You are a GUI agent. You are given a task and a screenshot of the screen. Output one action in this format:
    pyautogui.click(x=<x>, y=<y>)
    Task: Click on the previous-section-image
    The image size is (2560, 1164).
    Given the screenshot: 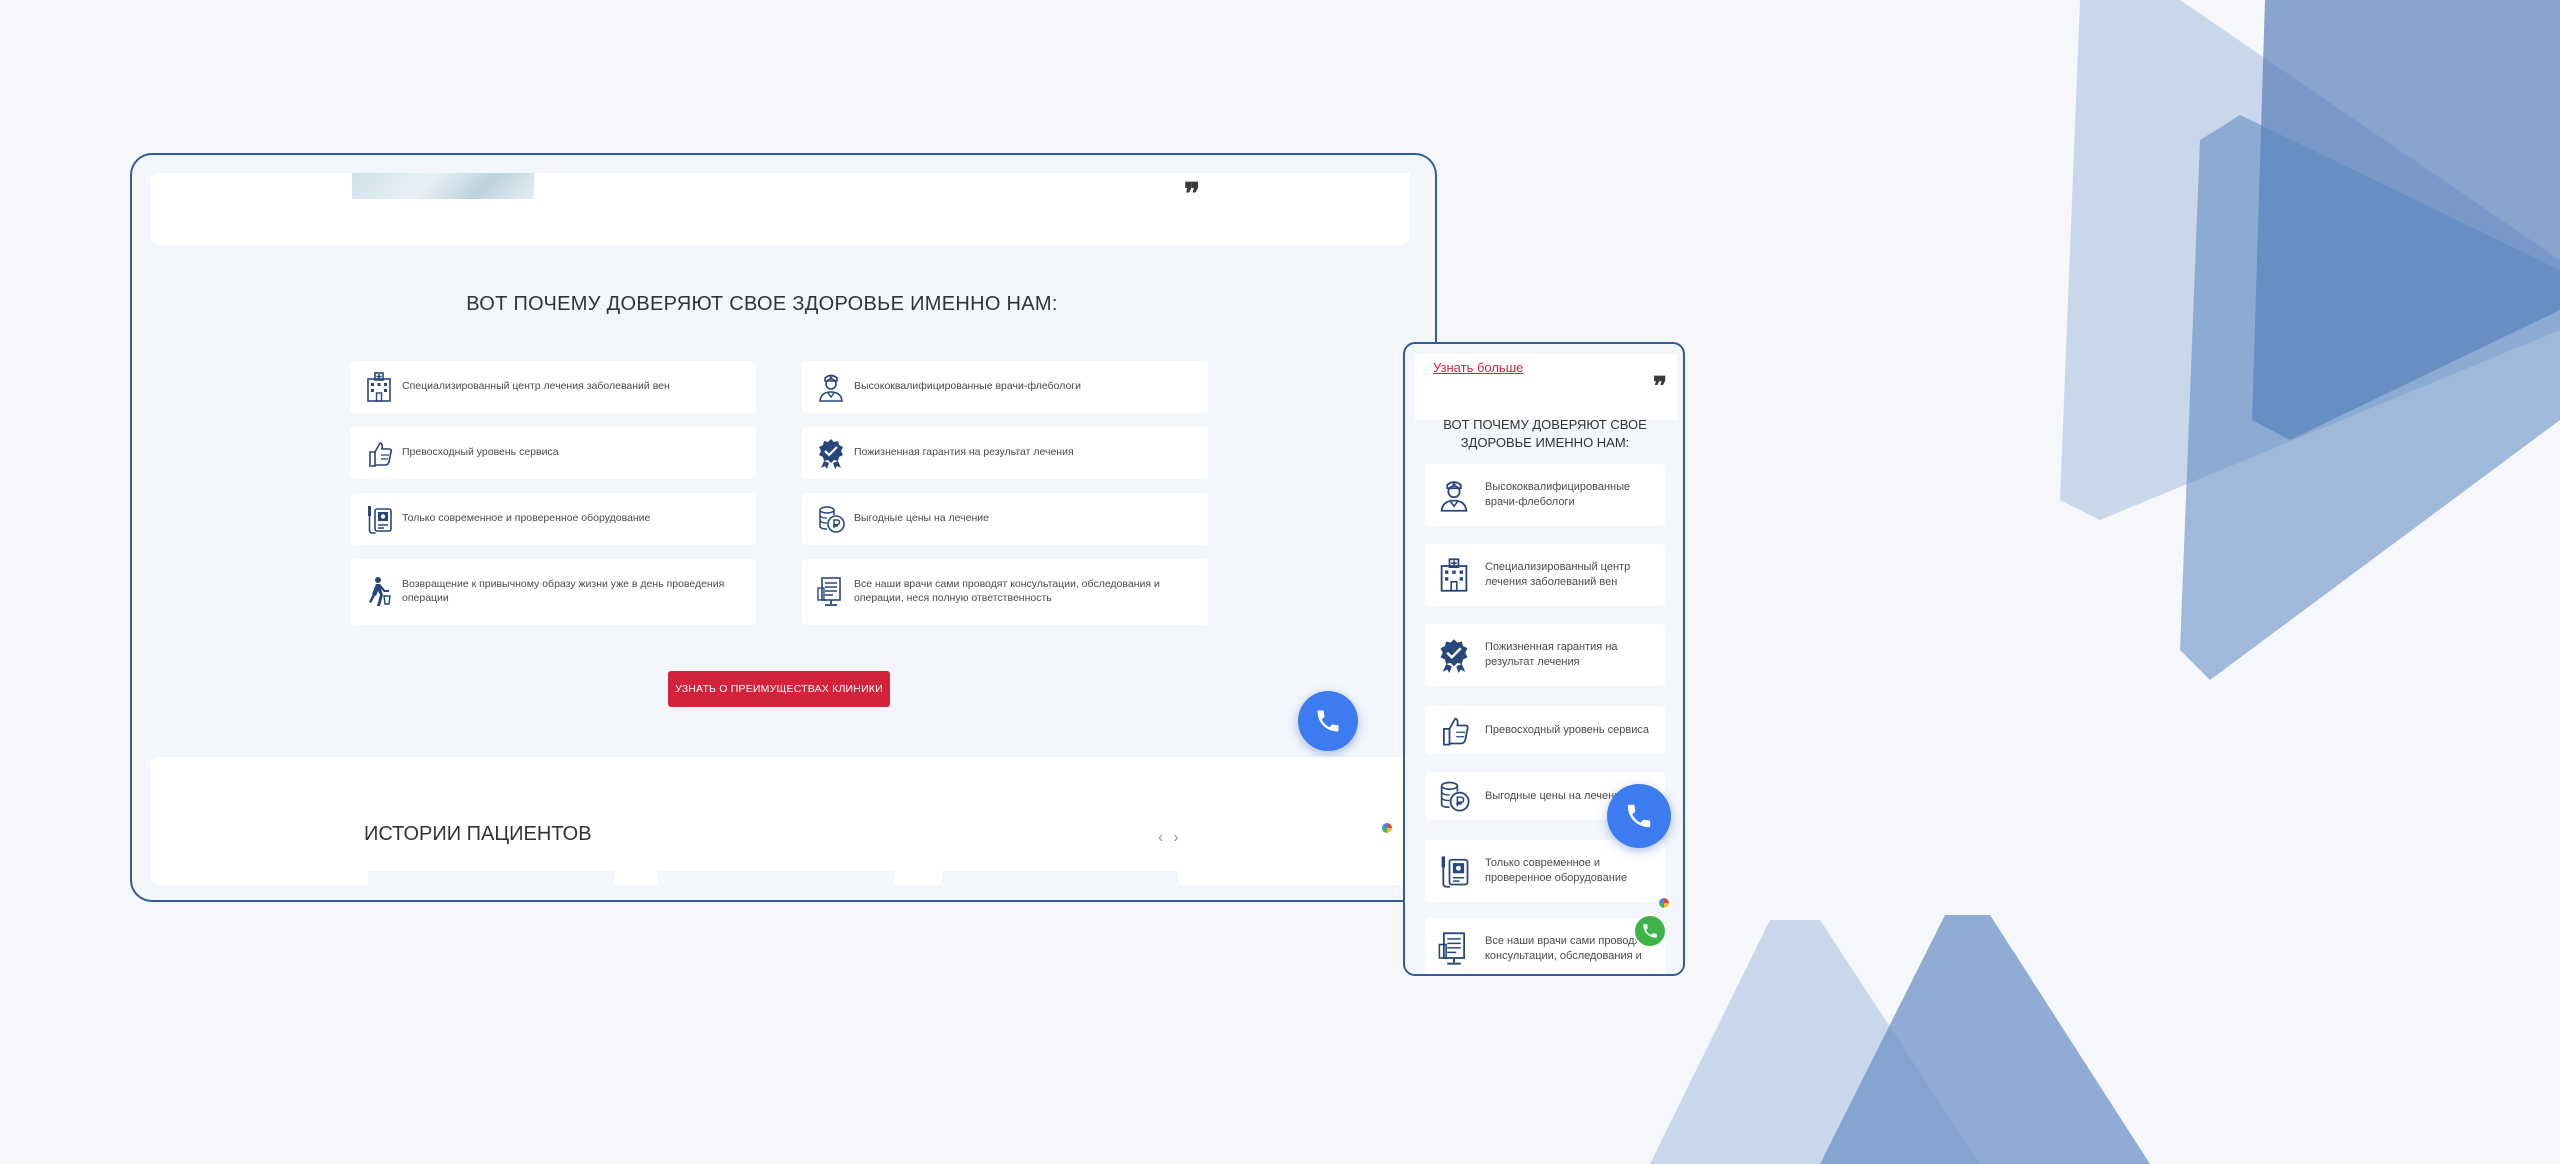 What is the action you would take?
    pyautogui.click(x=443, y=186)
    